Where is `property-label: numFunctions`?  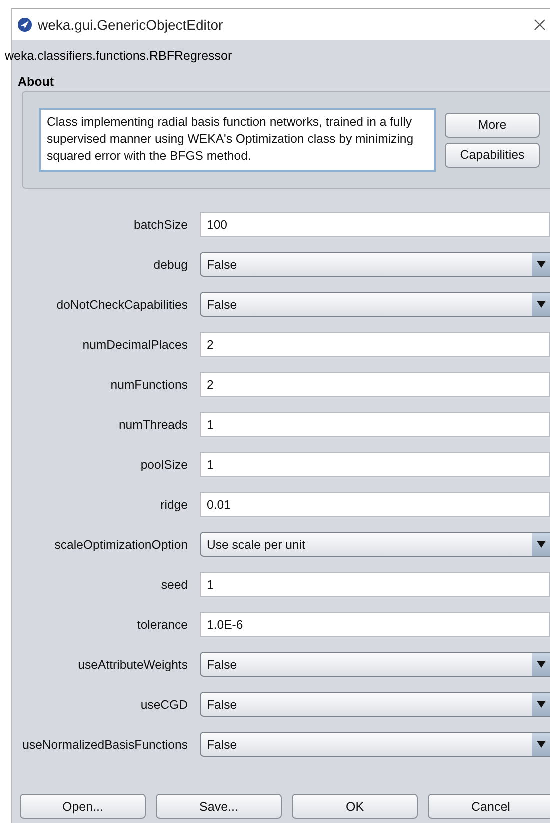 property-label: numFunctions is located at coordinates (149, 385).